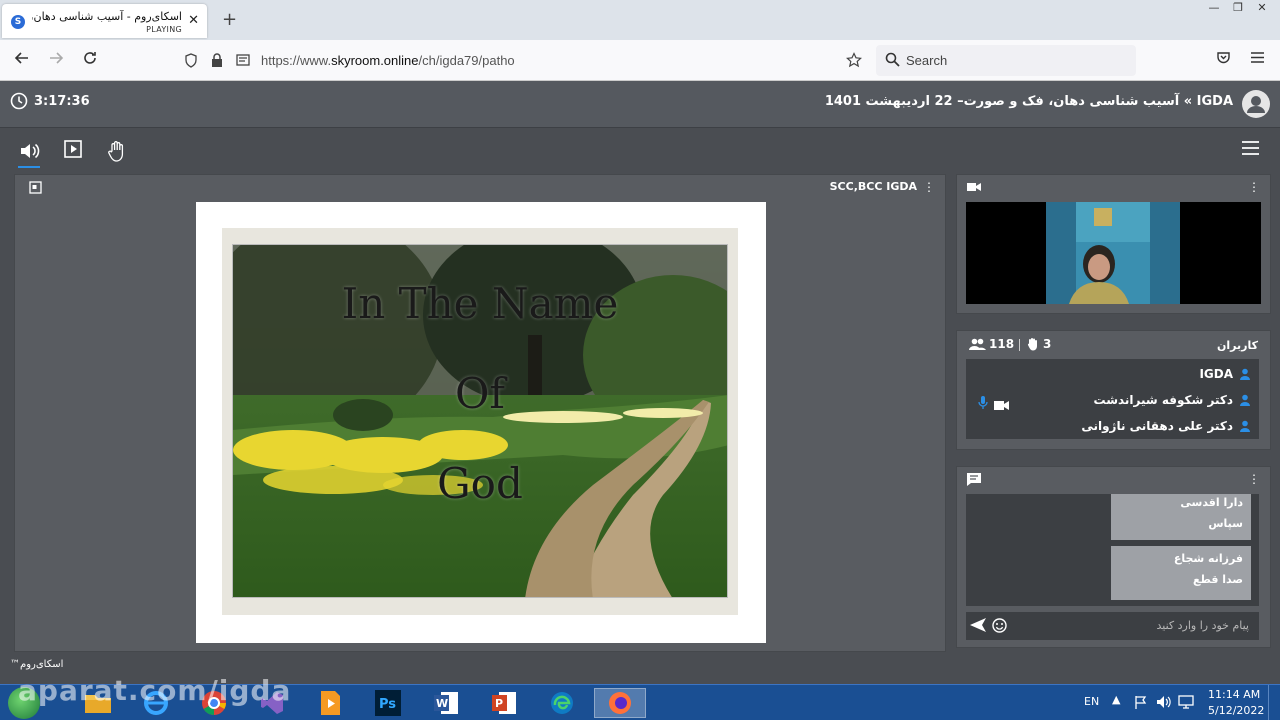 This screenshot has width=1280, height=720. Describe the element at coordinates (56, 60) in the screenshot. I see `forward-icon` at that location.